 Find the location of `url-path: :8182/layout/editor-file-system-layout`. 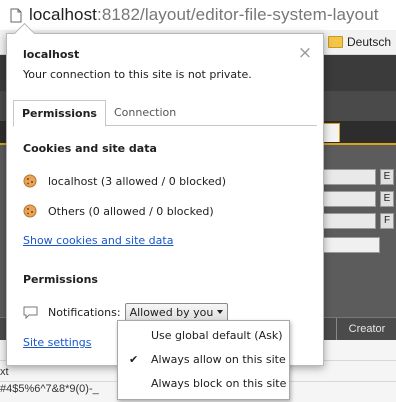

url-path: :8182/layout/editor-file-system-layout is located at coordinates (238, 14).